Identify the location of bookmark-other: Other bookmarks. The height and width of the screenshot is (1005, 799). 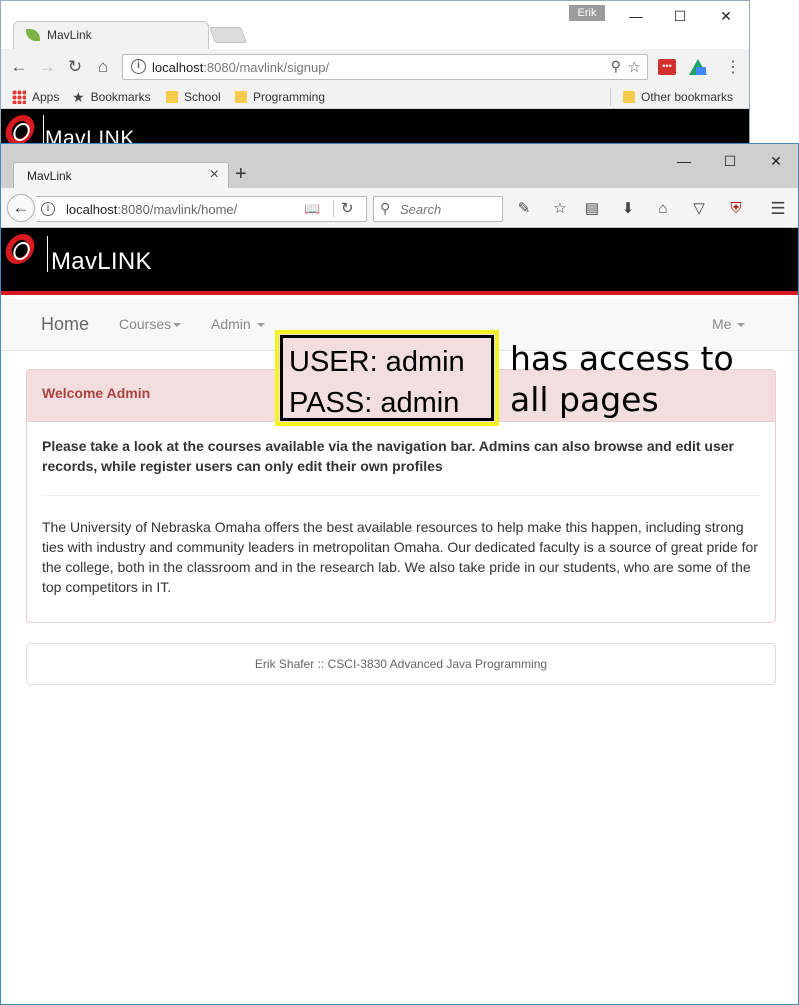
(678, 97).